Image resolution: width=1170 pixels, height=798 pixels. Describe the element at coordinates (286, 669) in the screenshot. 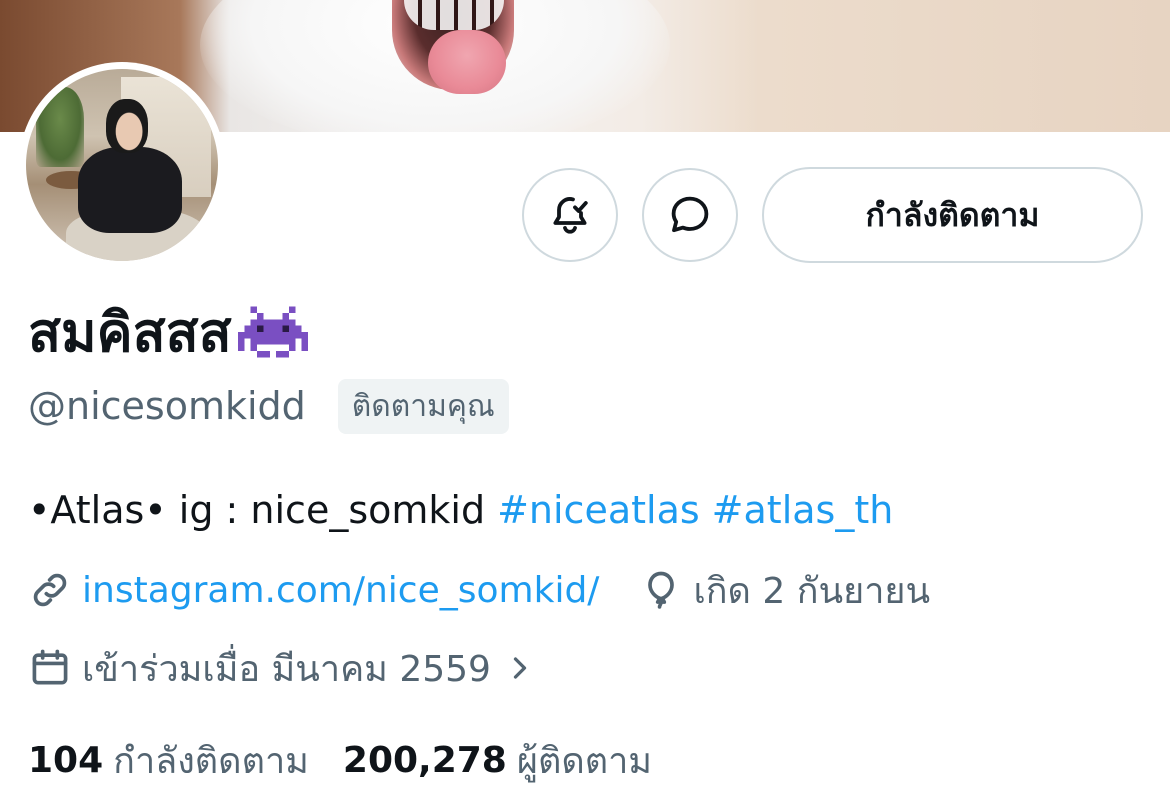

I see `joined-date-text: เข้าร่วมเมื่อ มีนาคม 2559` at that location.